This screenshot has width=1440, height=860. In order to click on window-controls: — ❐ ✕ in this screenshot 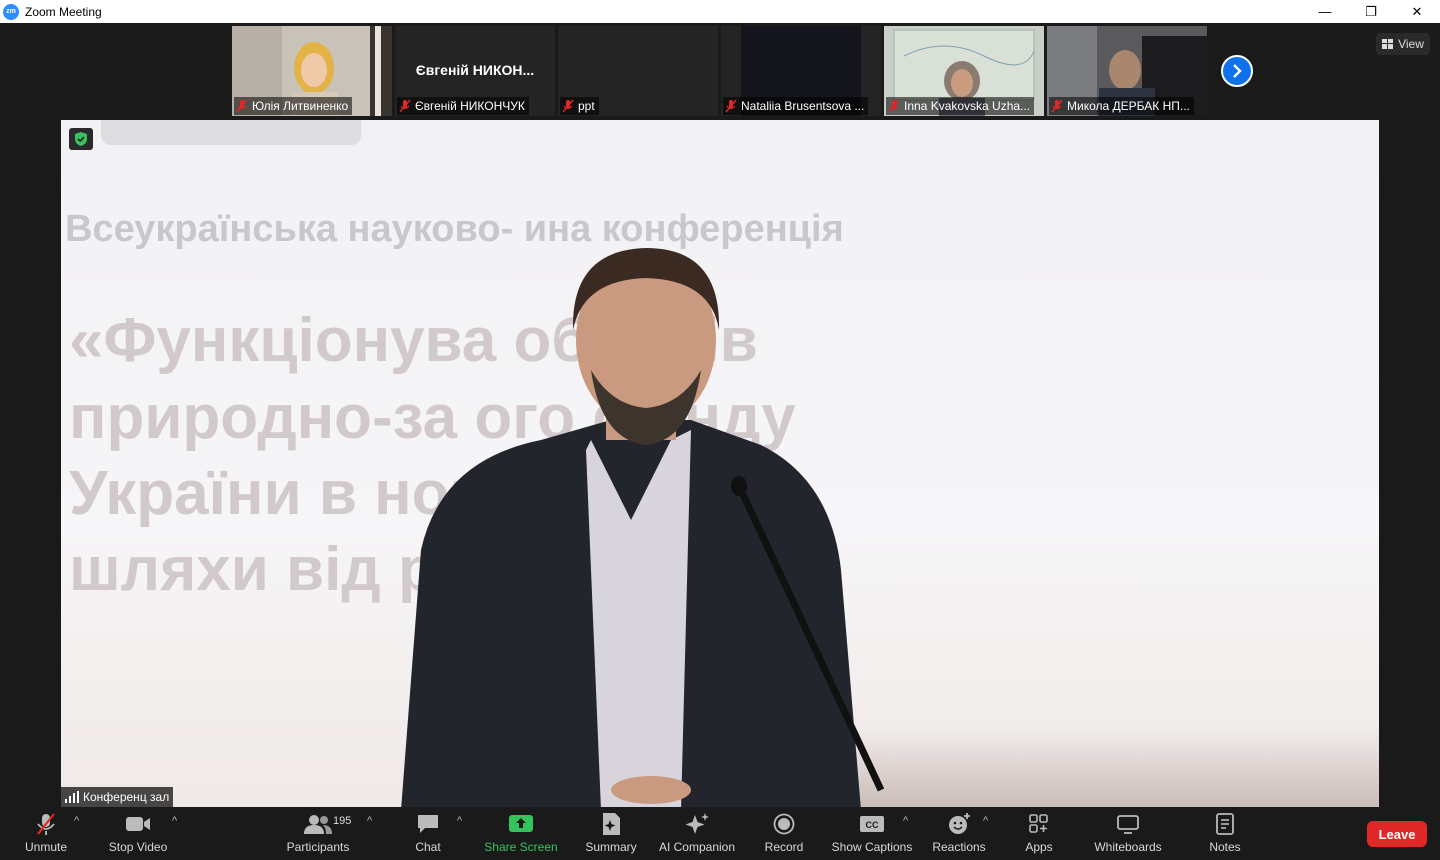, I will do `click(1371, 11)`.